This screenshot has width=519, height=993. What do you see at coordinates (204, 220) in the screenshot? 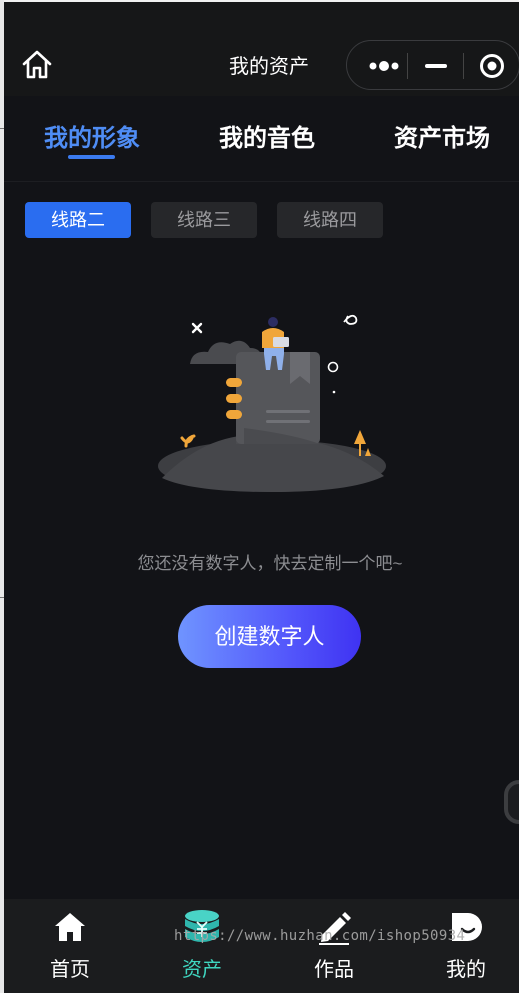
I see `line-option-3: 线路三` at bounding box center [204, 220].